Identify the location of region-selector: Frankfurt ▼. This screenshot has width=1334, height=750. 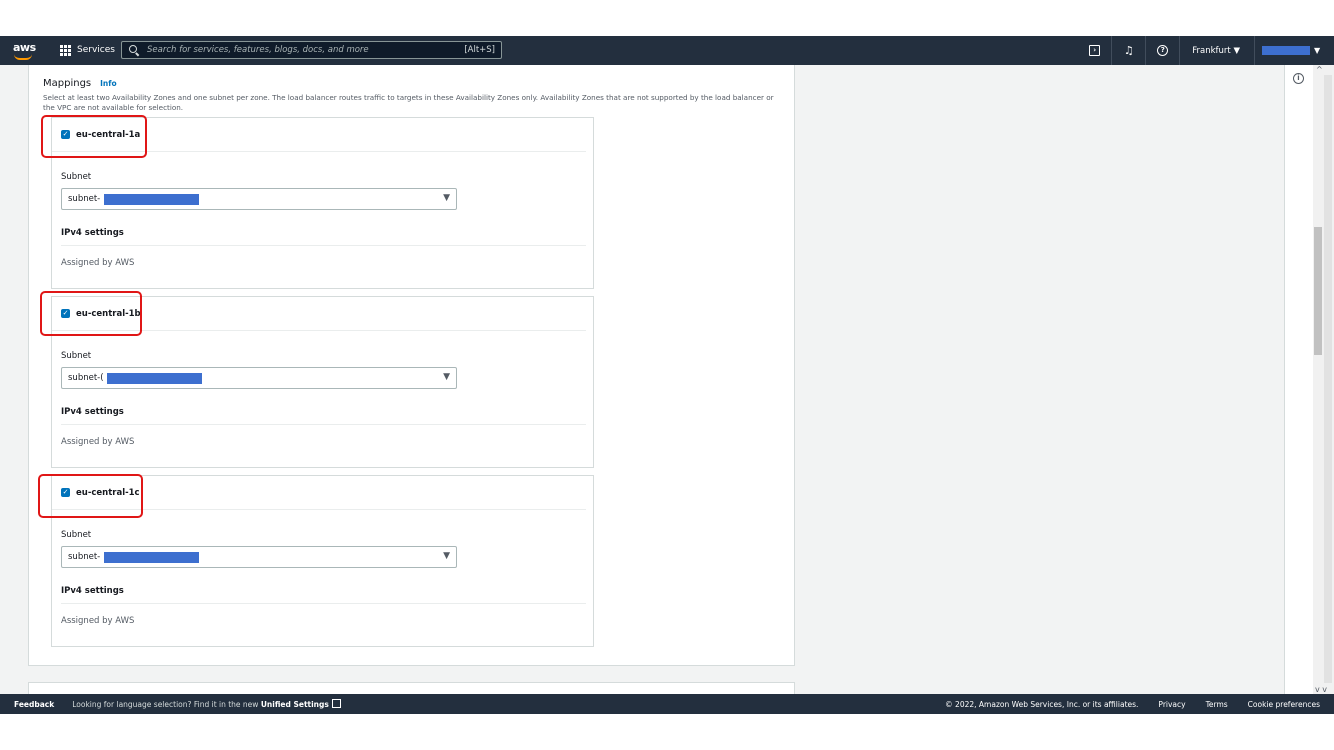
(1217, 50).